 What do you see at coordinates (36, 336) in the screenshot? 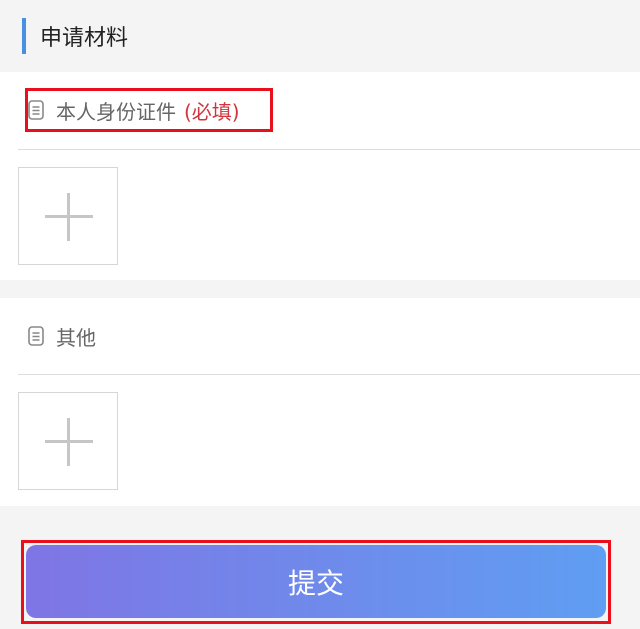
I see `document-icon` at bounding box center [36, 336].